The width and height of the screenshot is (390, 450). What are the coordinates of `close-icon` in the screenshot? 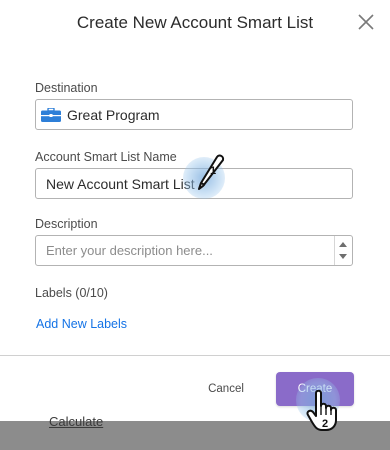 It's located at (366, 22).